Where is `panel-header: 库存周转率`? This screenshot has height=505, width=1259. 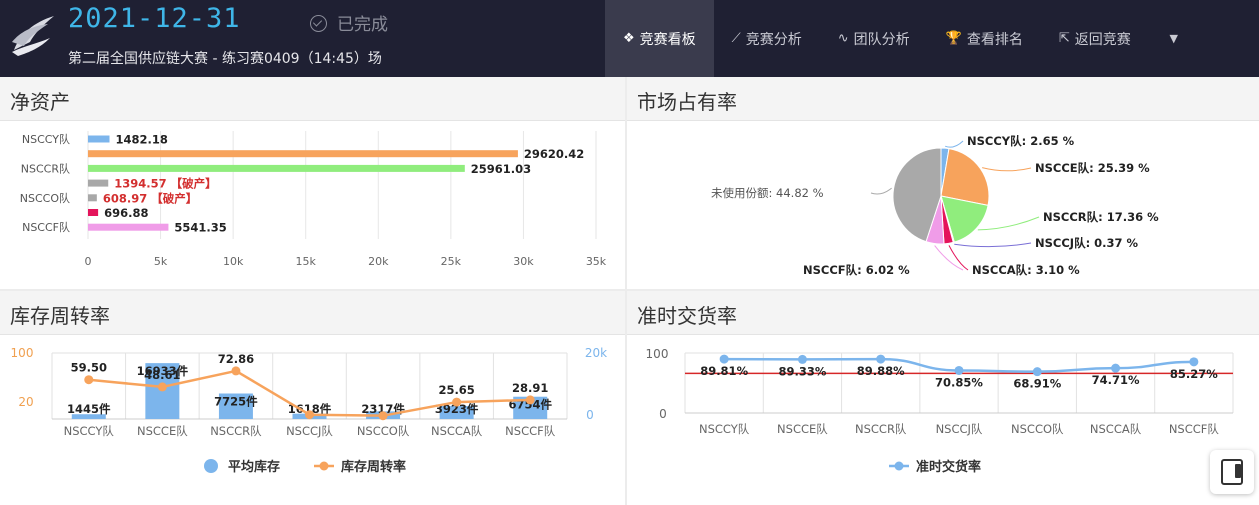
panel-header: 库存周转率 is located at coordinates (312, 313).